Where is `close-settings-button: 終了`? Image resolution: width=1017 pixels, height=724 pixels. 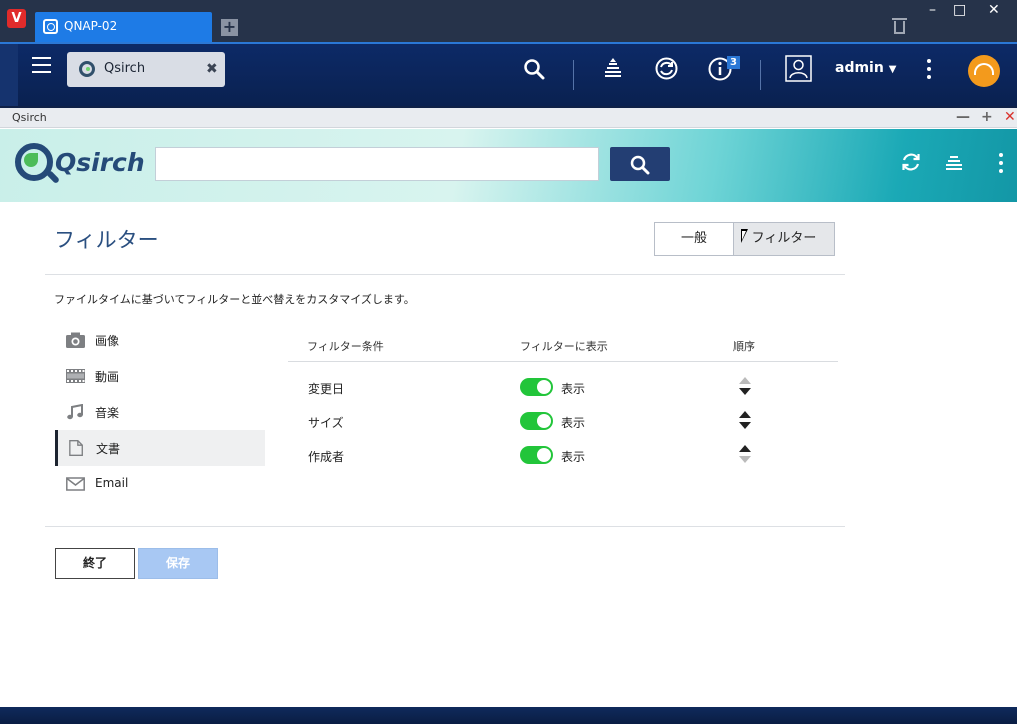
close-settings-button: 終了 is located at coordinates (95, 563).